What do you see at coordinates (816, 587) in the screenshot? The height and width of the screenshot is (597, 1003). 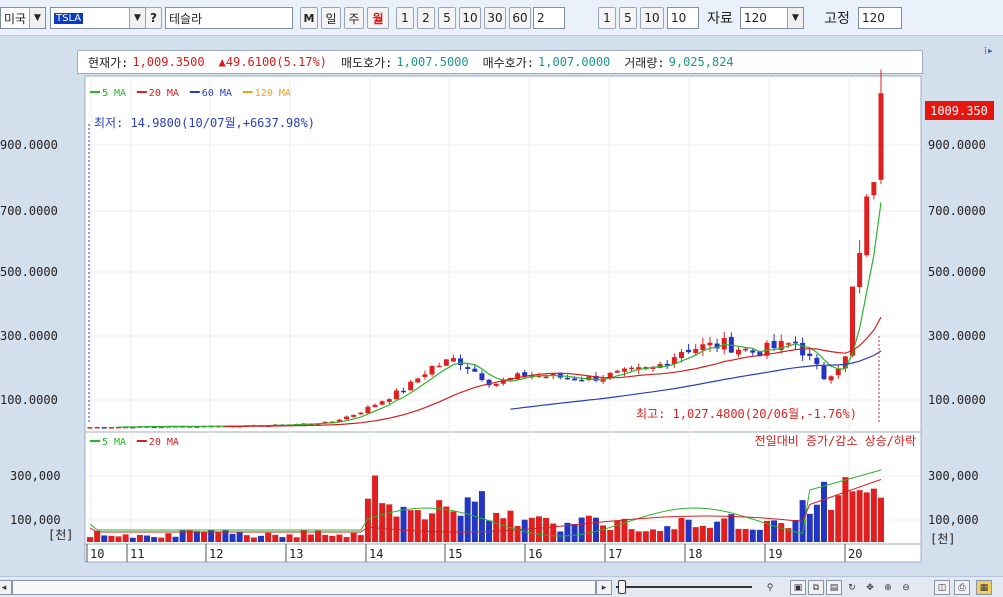 I see `copy-icon: ⧉` at bounding box center [816, 587].